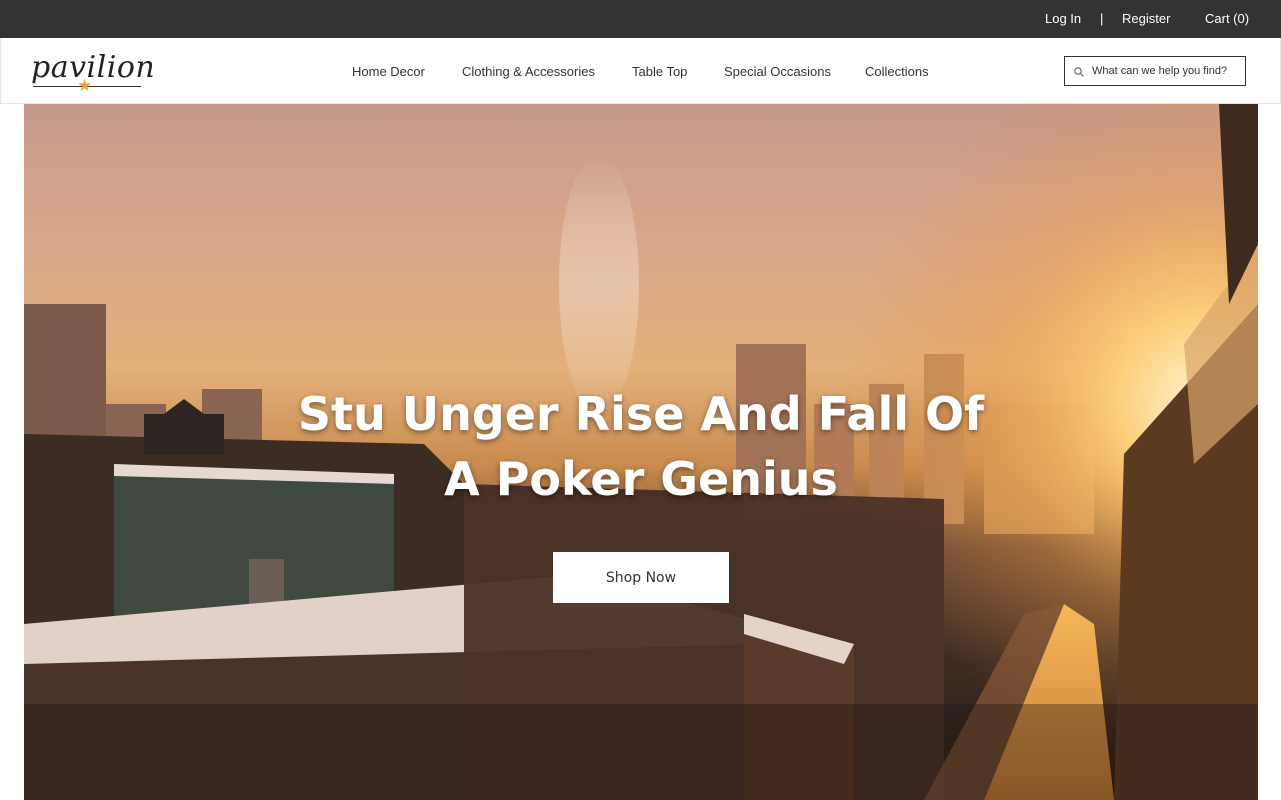 The width and height of the screenshot is (1281, 800). Describe the element at coordinates (1167, 71) in the screenshot. I see `search-input` at that location.